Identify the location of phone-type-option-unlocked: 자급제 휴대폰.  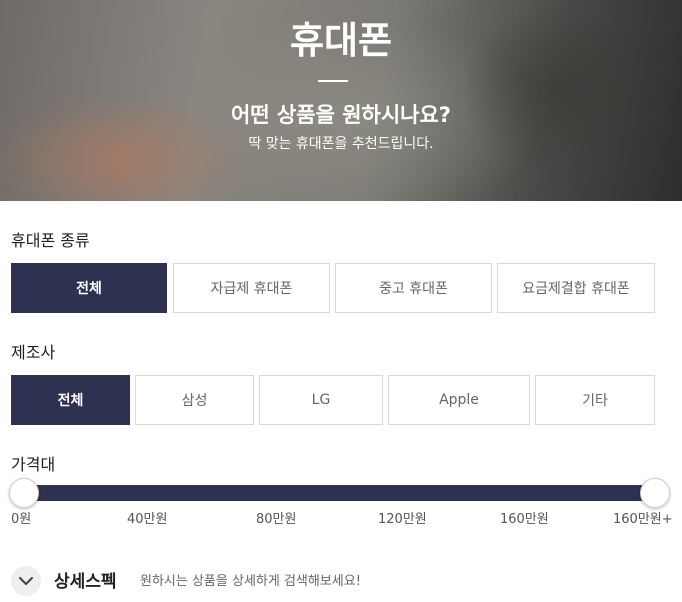
(251, 288).